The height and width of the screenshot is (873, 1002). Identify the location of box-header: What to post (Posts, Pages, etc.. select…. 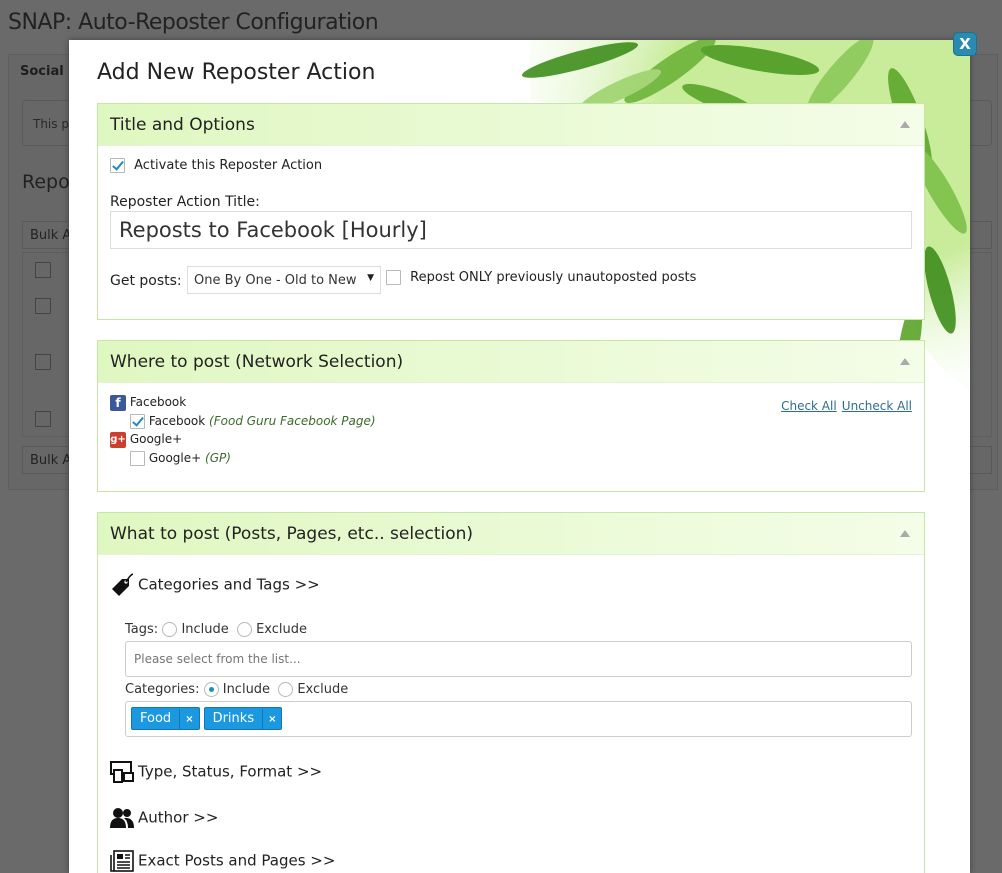
(511, 534).